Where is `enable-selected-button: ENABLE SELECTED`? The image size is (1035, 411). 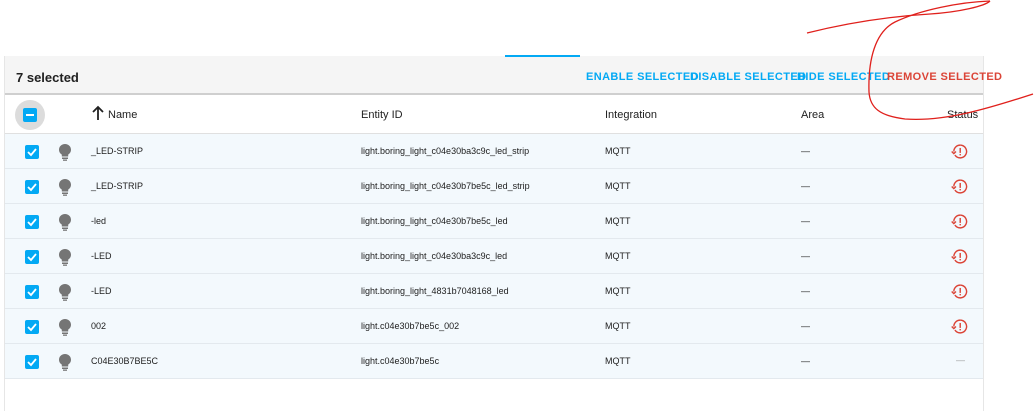
enable-selected-button: ENABLE SELECTED is located at coordinates (642, 77).